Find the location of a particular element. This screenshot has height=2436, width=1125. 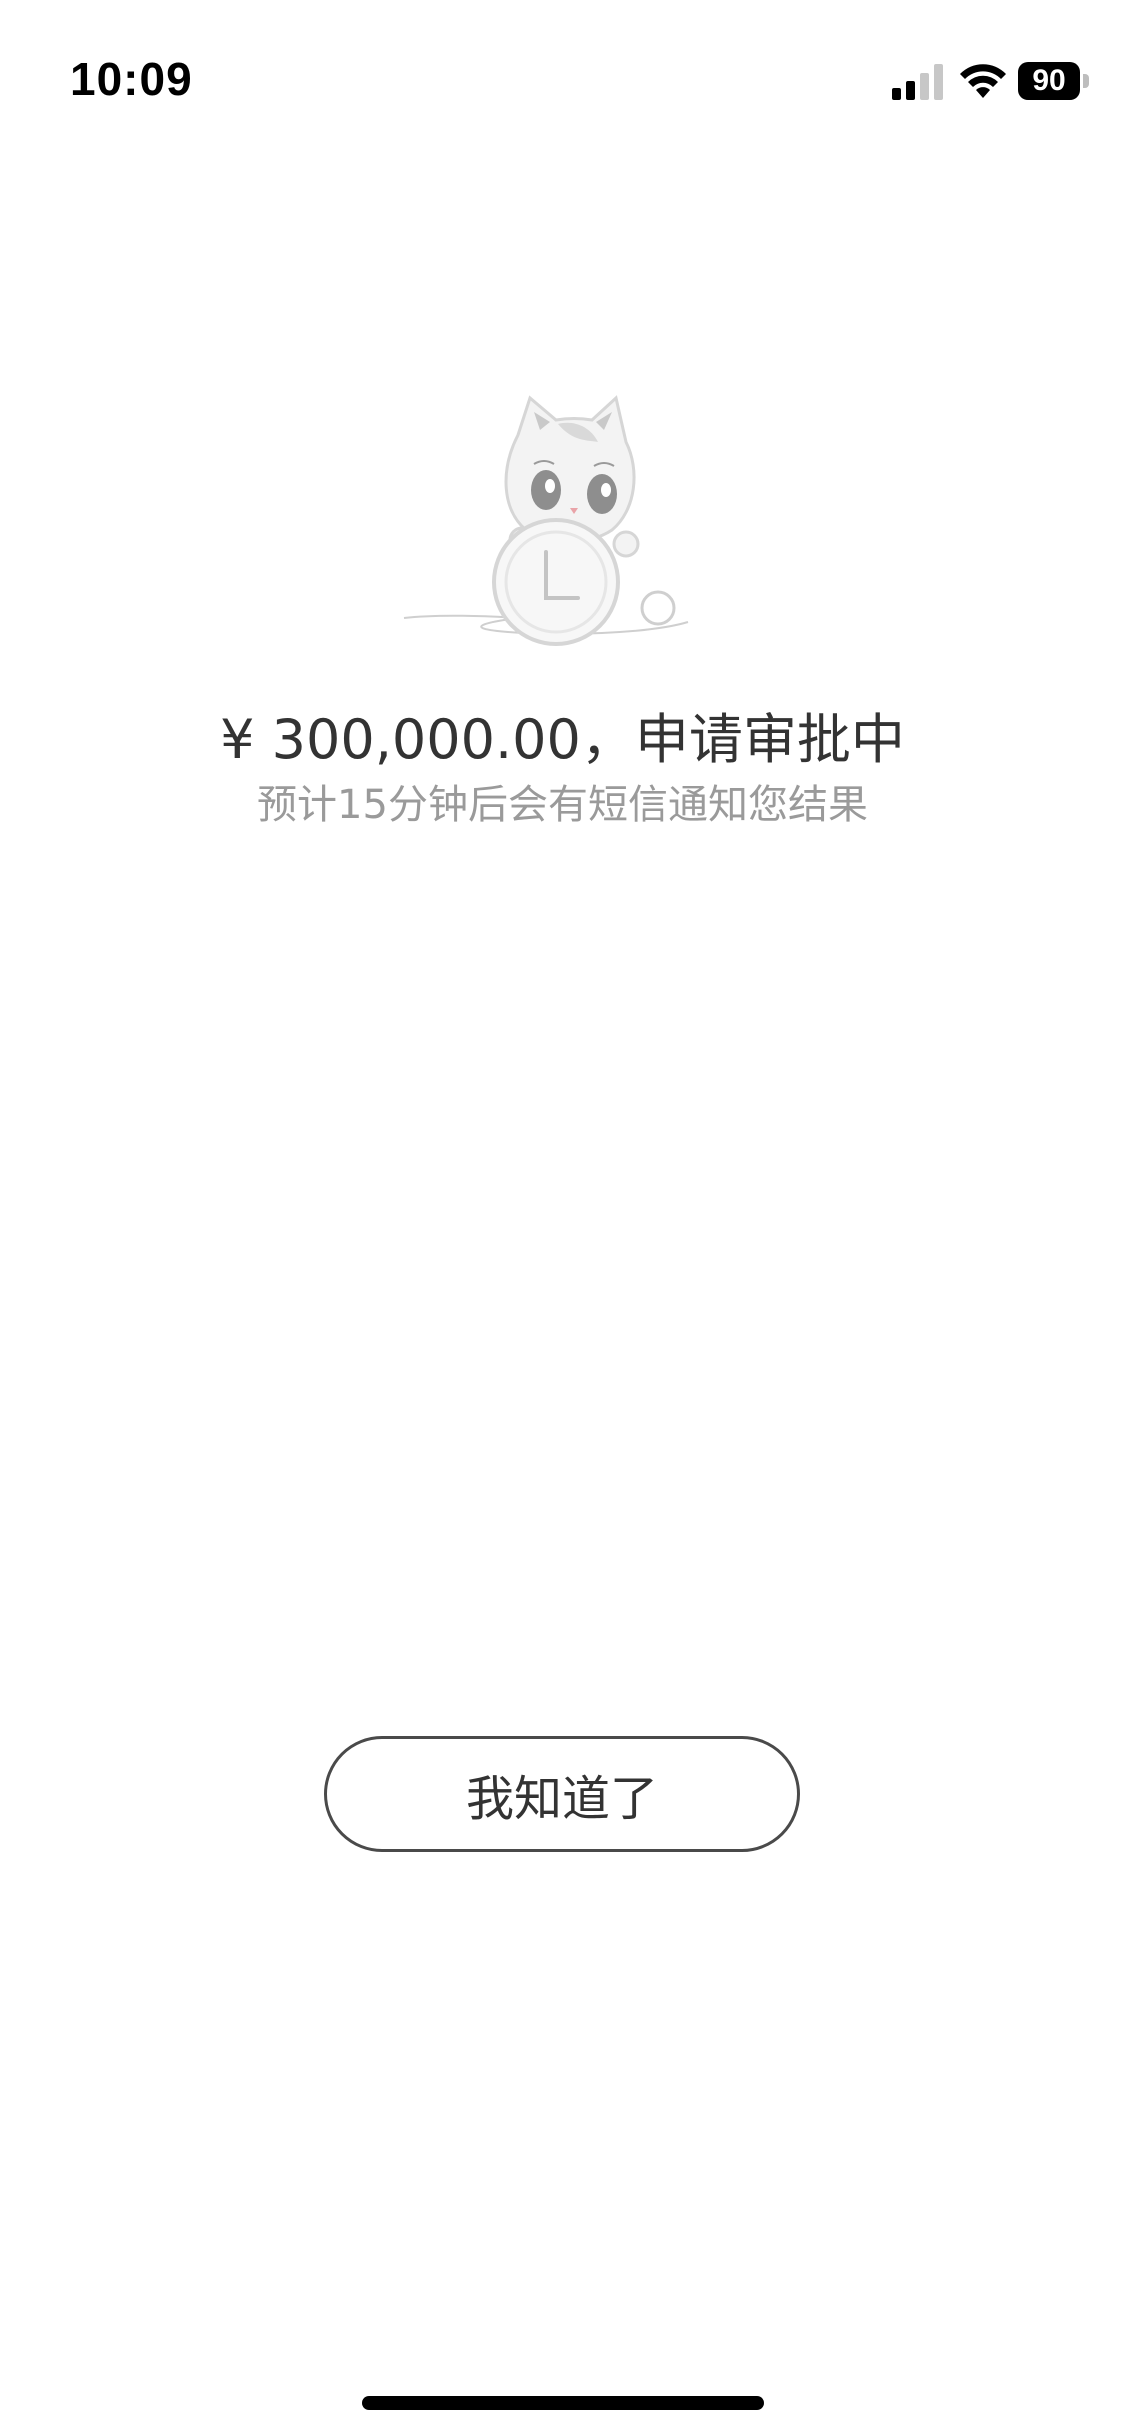

cat-clock-illustration is located at coordinates (546, 520).